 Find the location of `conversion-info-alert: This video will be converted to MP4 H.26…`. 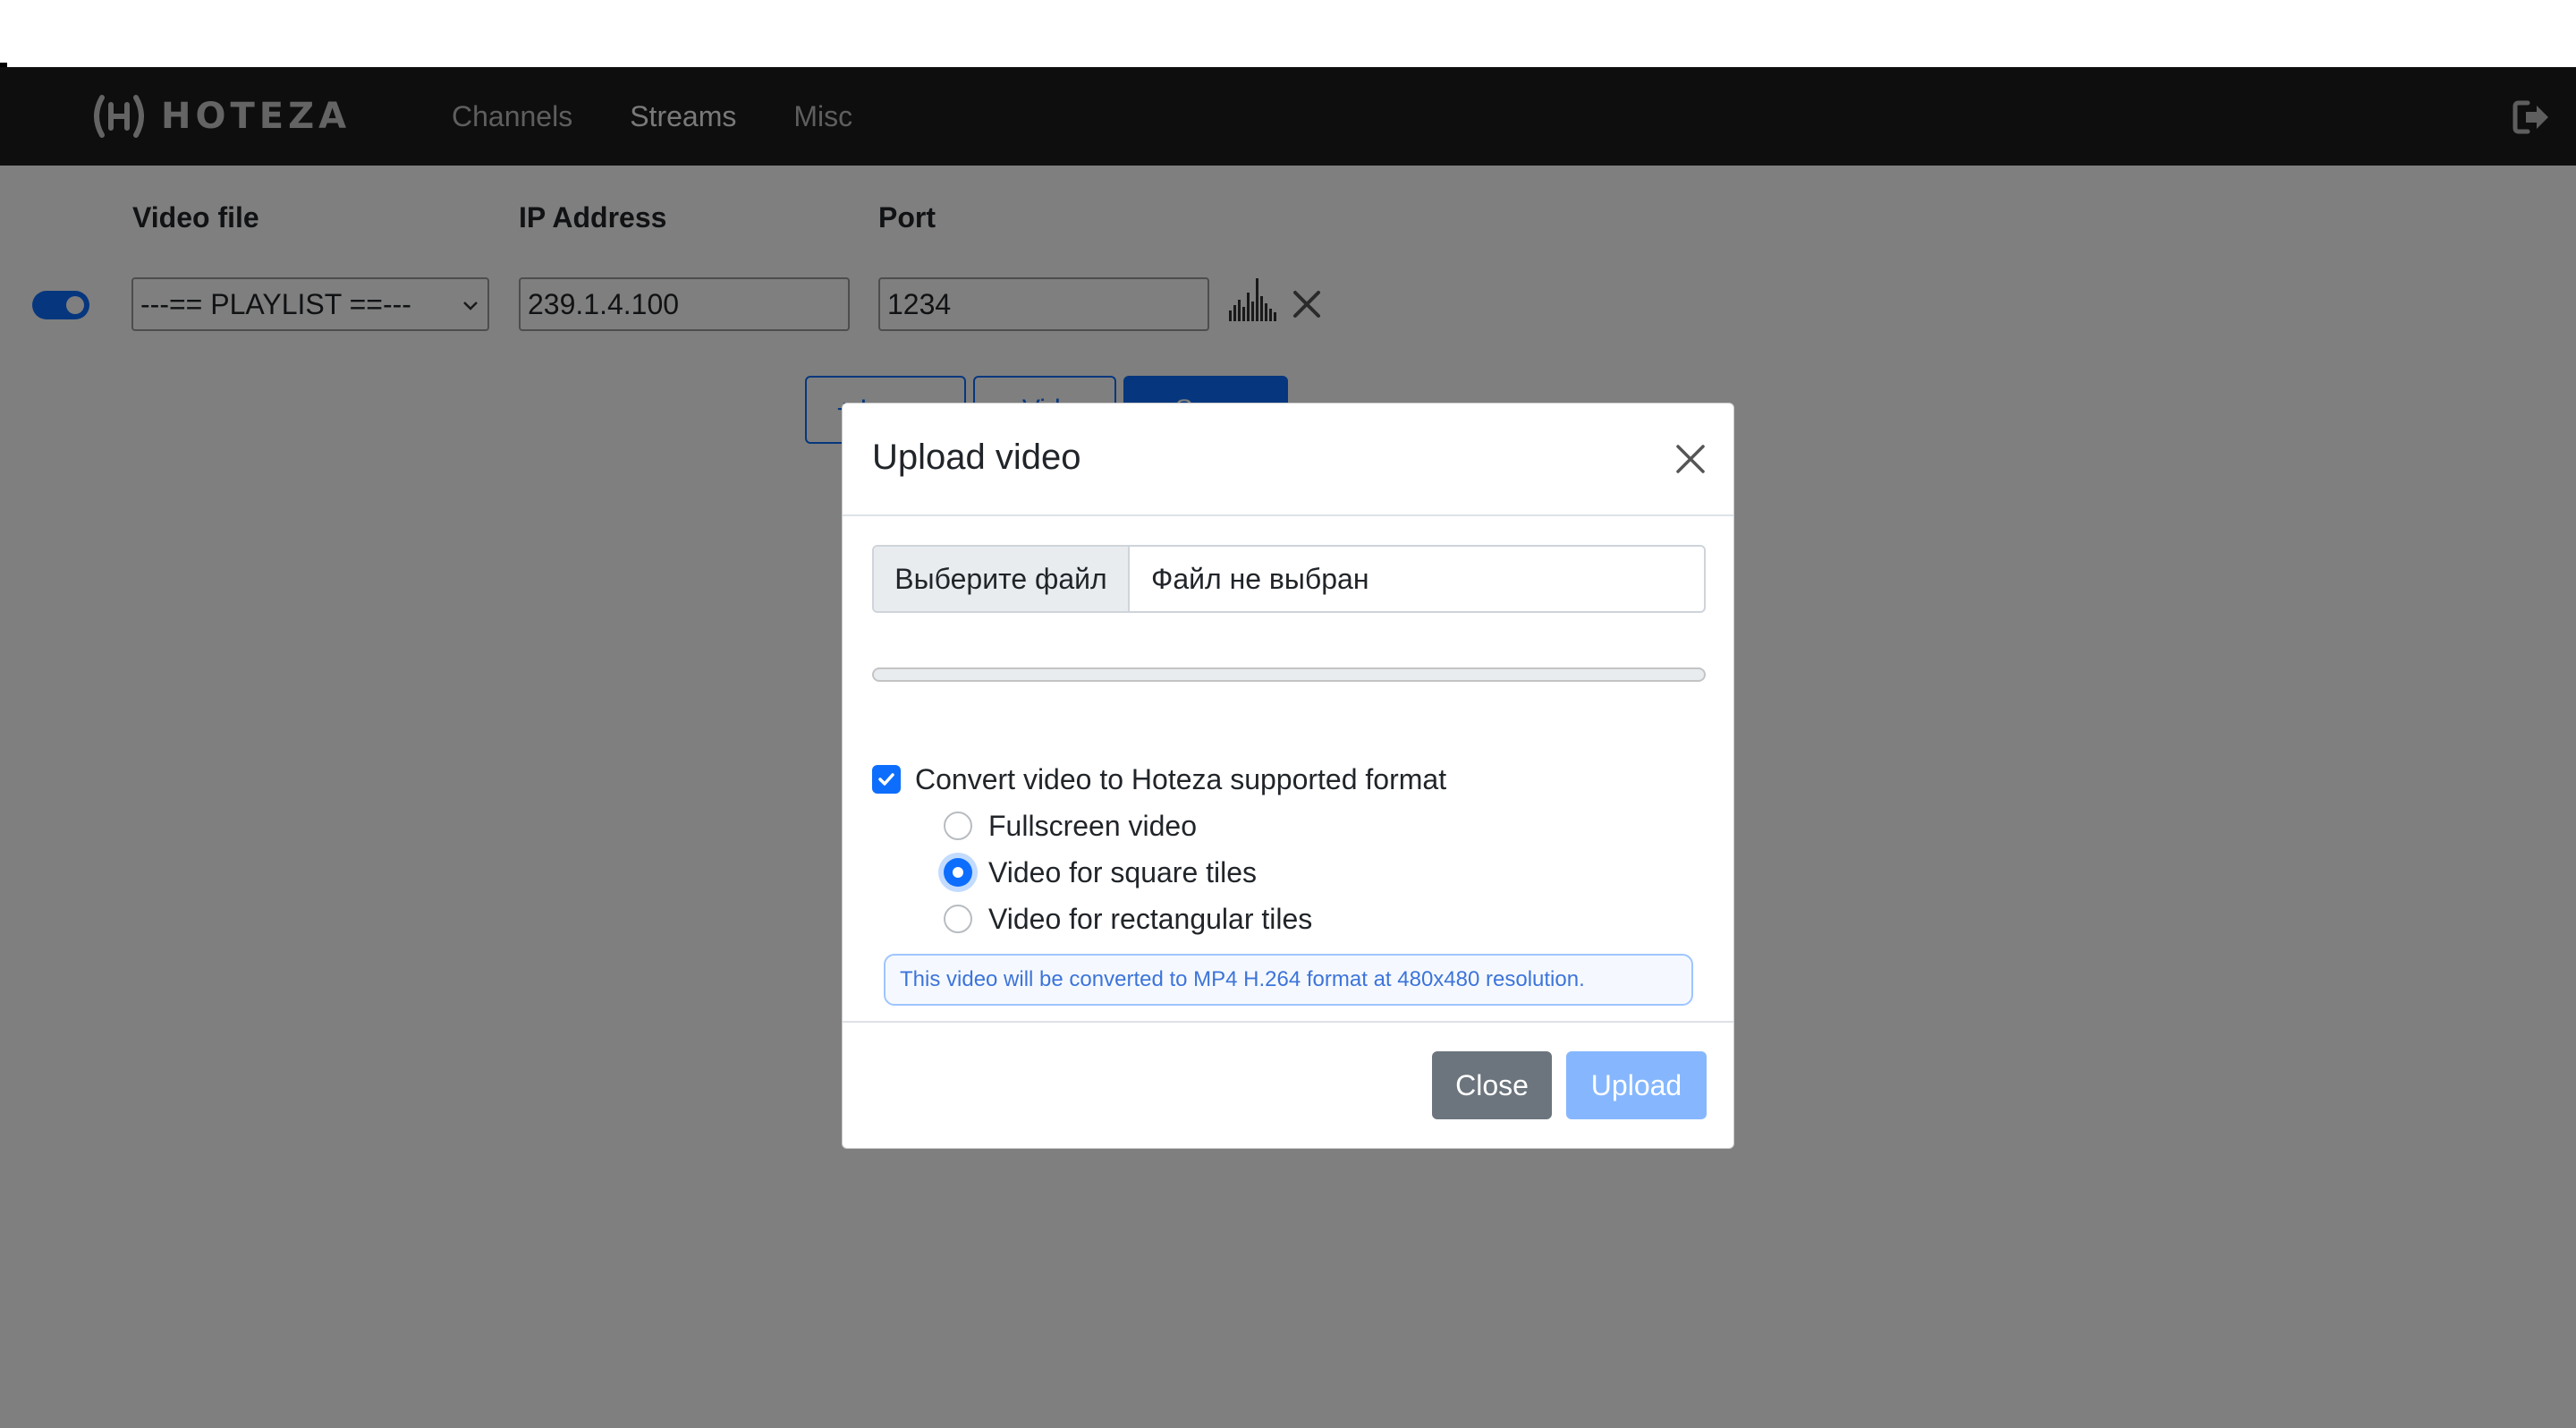

conversion-info-alert: This video will be converted to MP4 H.26… is located at coordinates (1288, 980).